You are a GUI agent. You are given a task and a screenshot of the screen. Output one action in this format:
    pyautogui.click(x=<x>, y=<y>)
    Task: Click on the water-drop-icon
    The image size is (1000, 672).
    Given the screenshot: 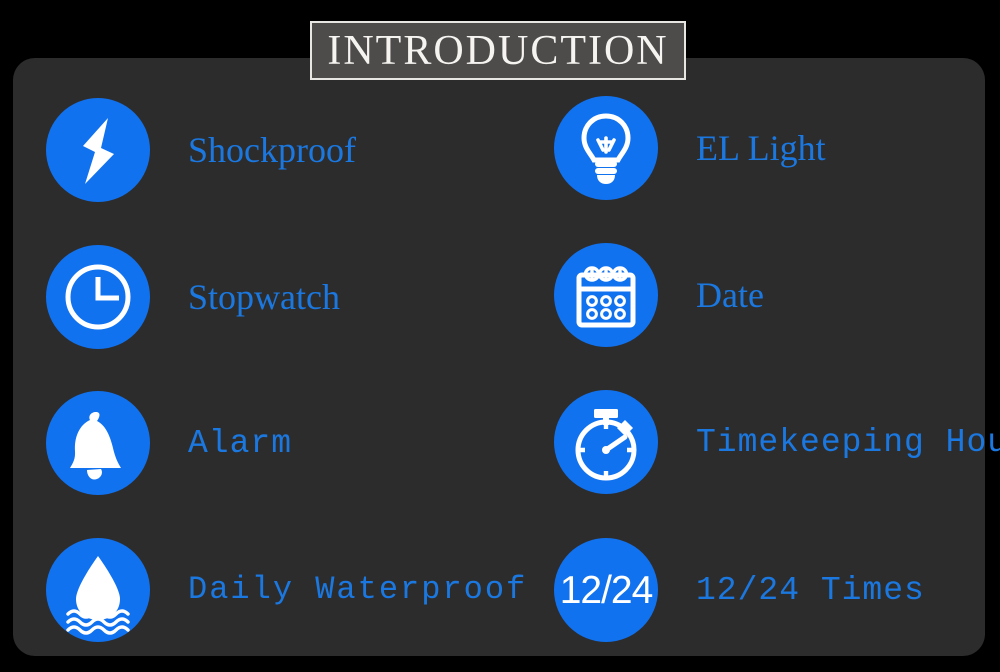 What is the action you would take?
    pyautogui.click(x=98, y=590)
    